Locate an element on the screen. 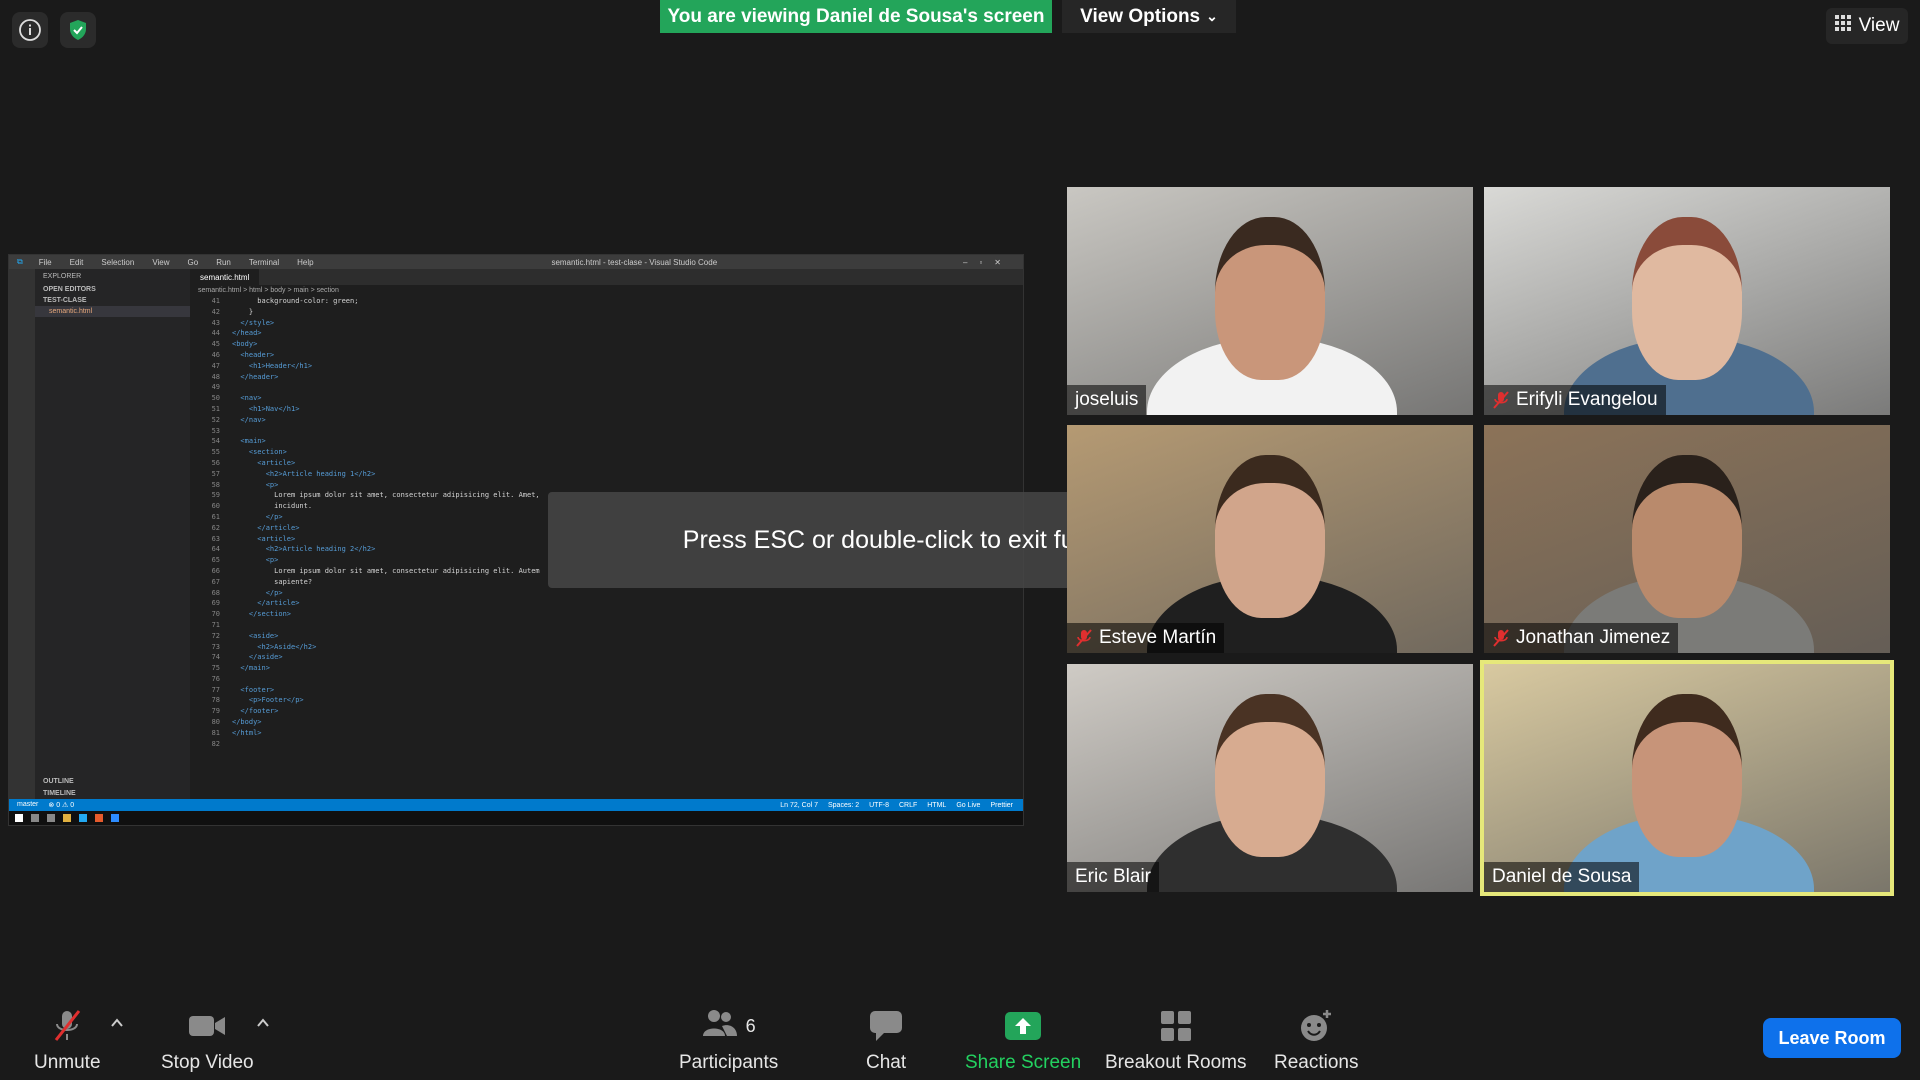 Image resolution: width=1920 pixels, height=1080 pixels. code-text: </head> is located at coordinates (247, 333).